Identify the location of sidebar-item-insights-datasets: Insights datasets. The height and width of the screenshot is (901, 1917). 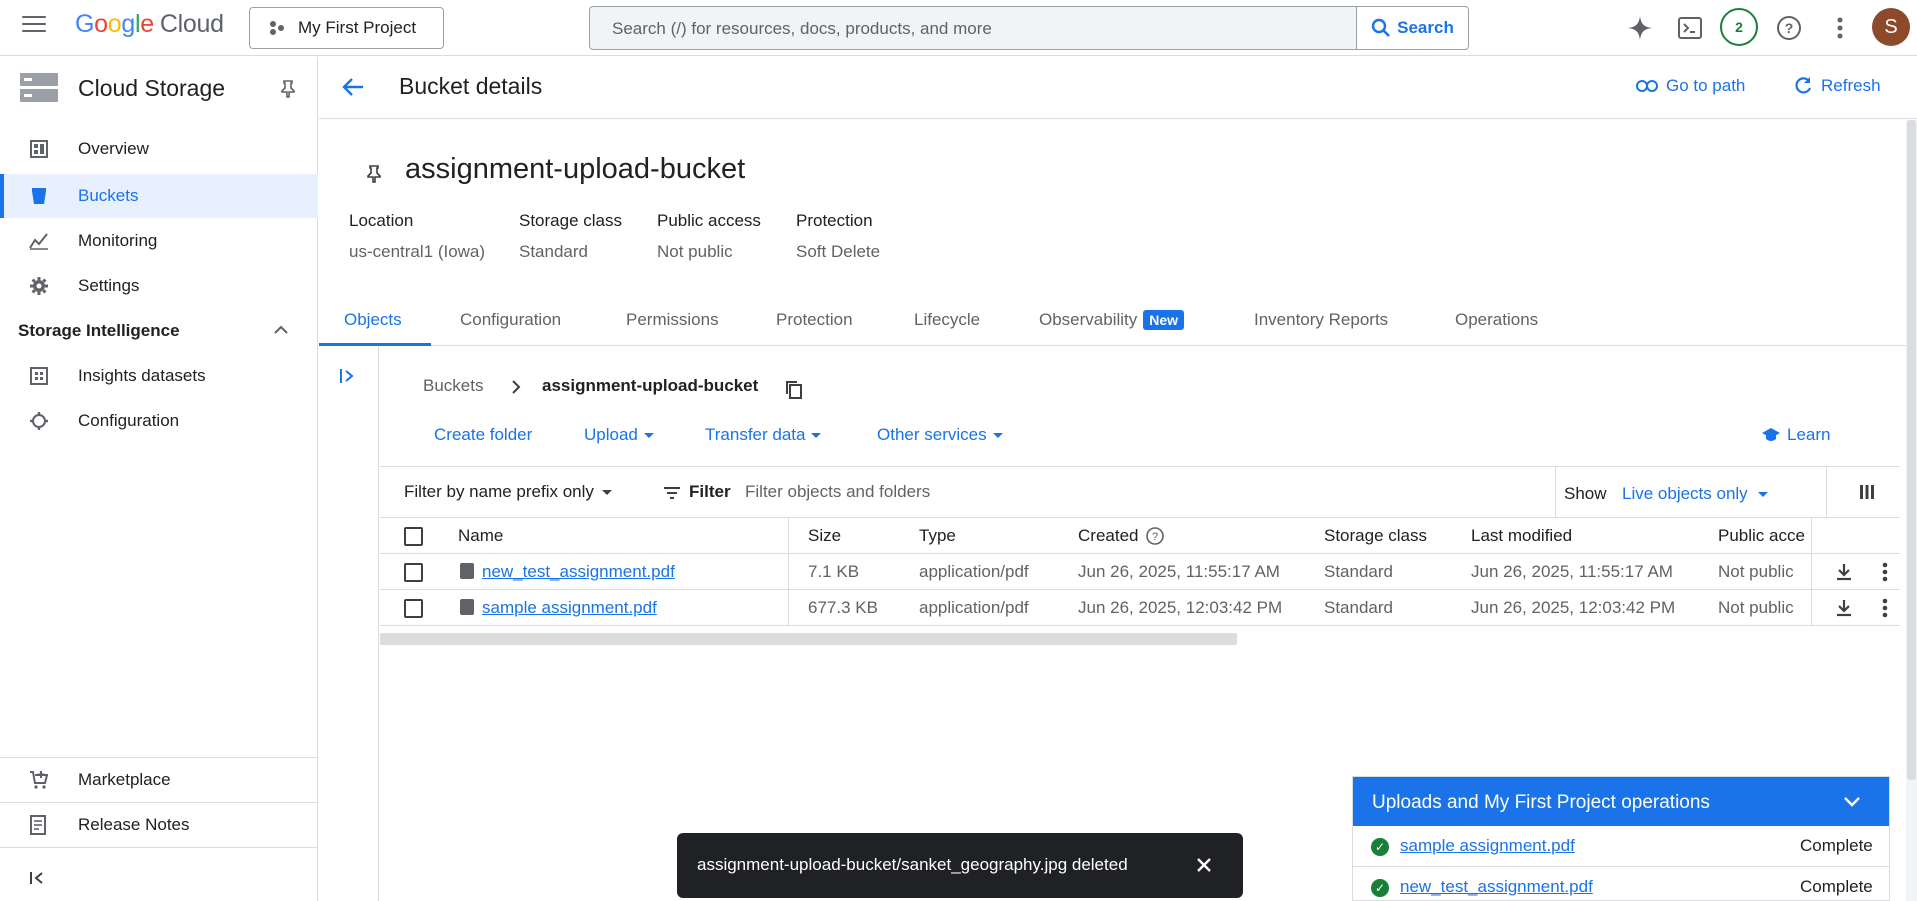
(159, 376).